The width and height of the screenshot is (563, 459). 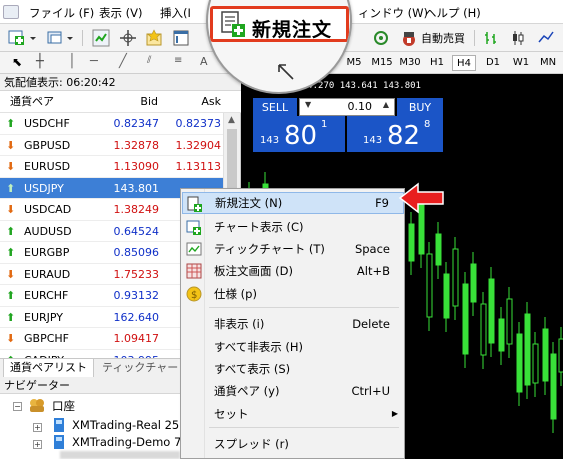 What do you see at coordinates (393, 13) in the screenshot?
I see `menu-window: ィンドウ (W)` at bounding box center [393, 13].